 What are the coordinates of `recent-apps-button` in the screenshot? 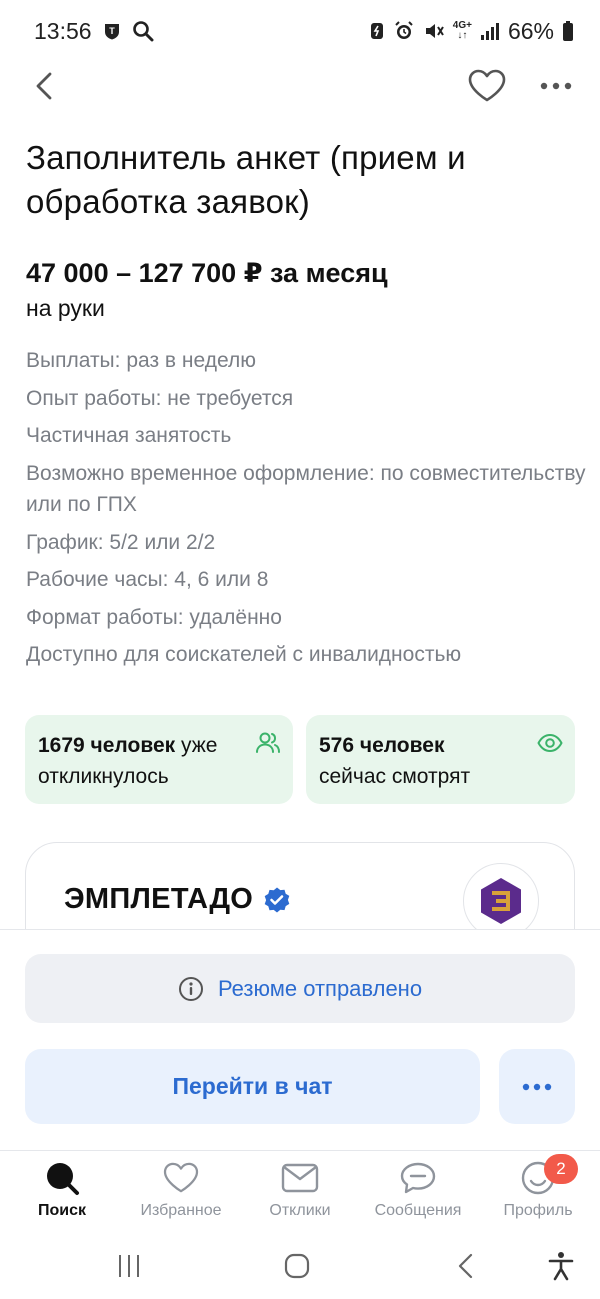 It's located at (129, 1266).